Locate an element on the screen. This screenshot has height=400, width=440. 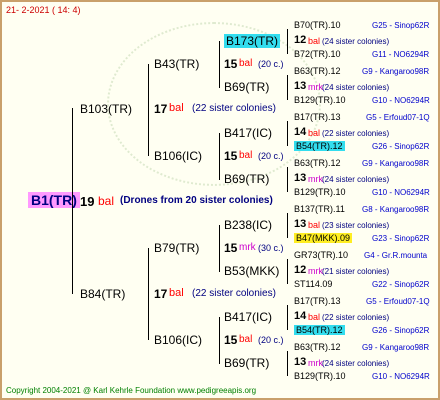
gen4-name-2: B72(TR).10 is located at coordinates (317, 54).